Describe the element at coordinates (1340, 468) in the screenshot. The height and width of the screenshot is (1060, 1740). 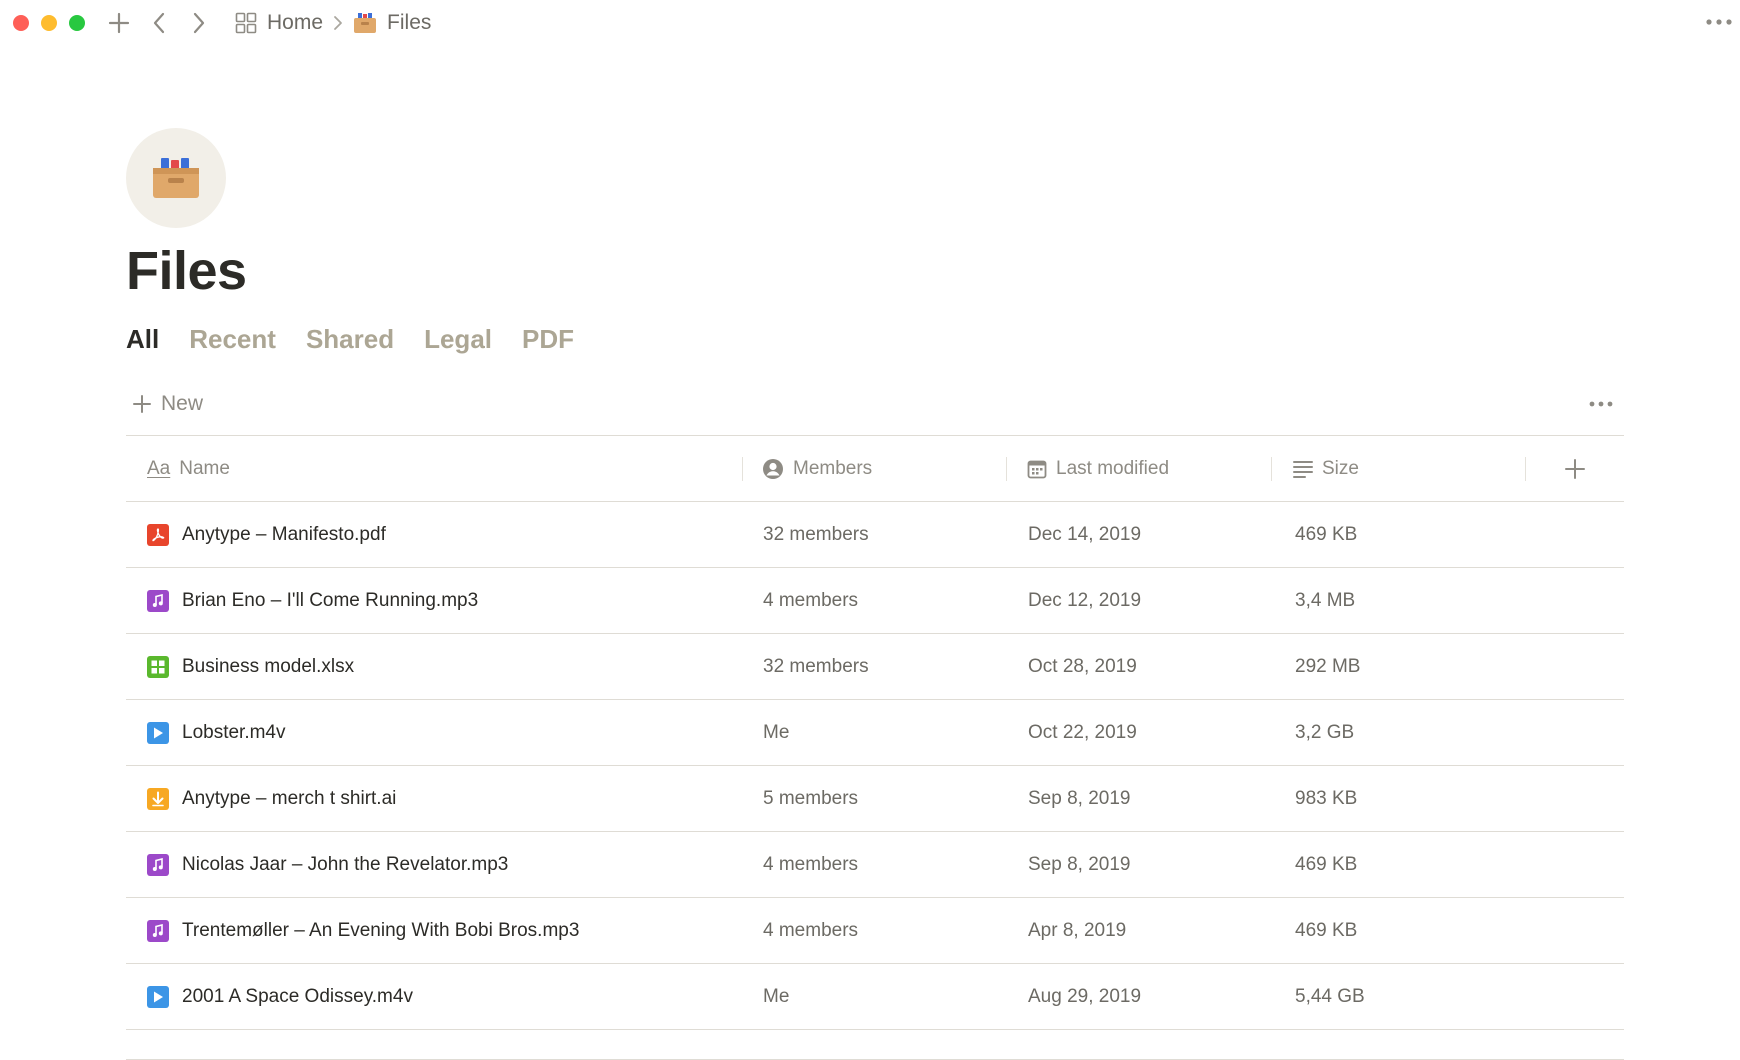
I see `column-size-label: Size` at that location.